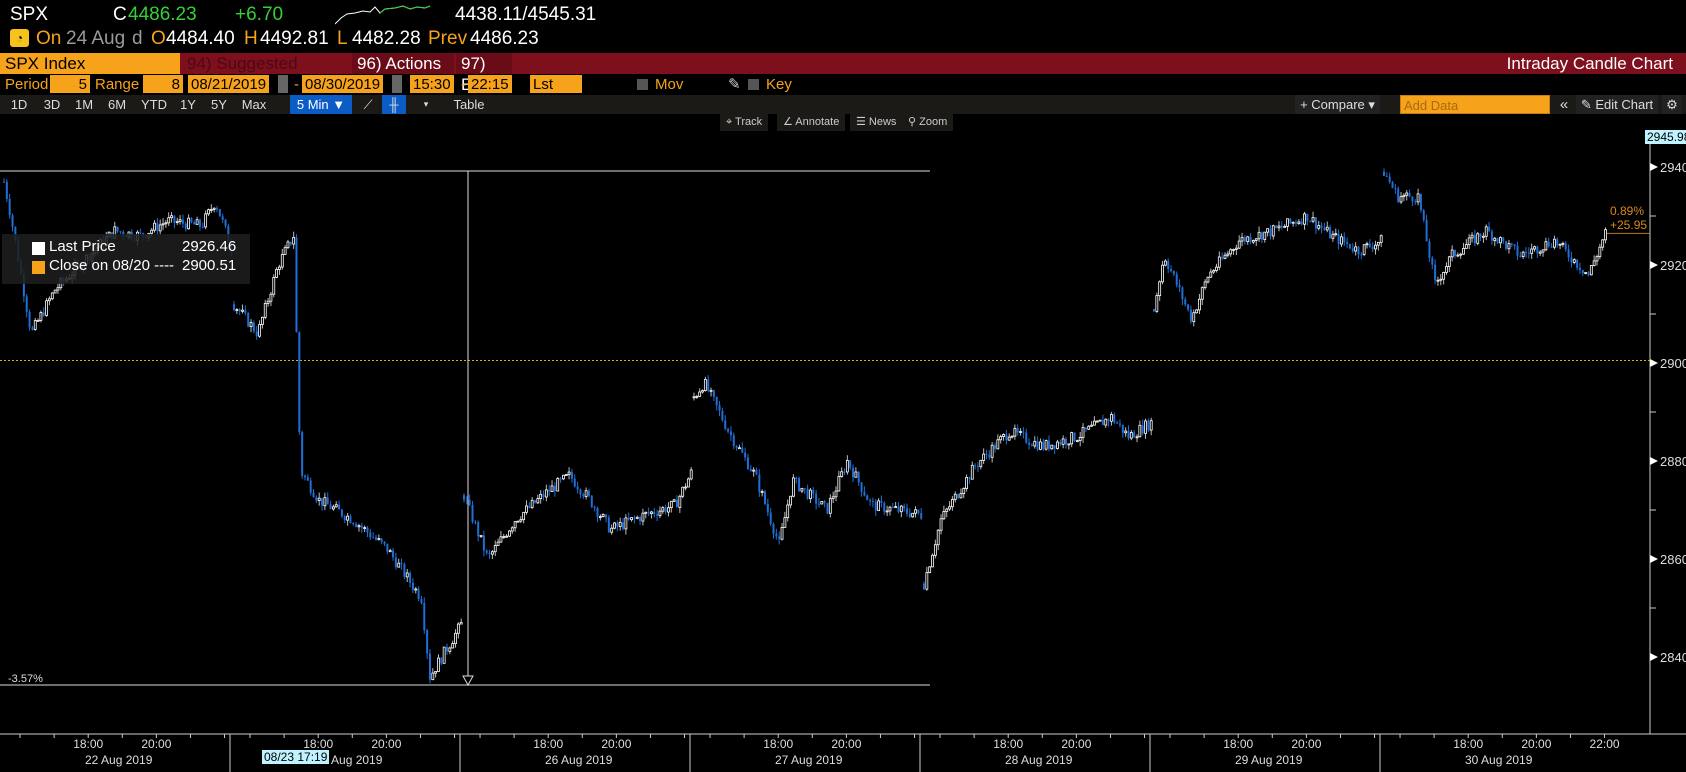 The width and height of the screenshot is (1686, 772). What do you see at coordinates (846, 744) in the screenshot?
I see `x-tick-label: 20:00` at bounding box center [846, 744].